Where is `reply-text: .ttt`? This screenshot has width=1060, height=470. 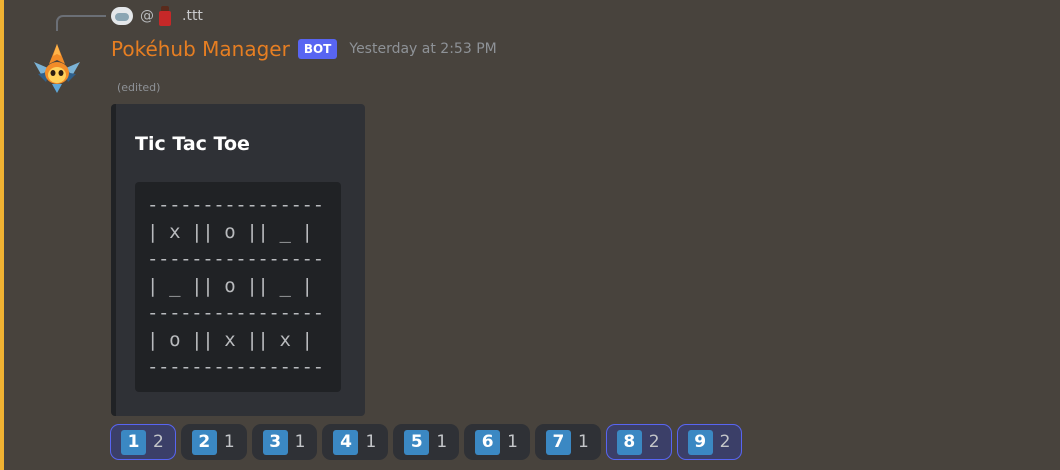 reply-text: .ttt is located at coordinates (192, 16).